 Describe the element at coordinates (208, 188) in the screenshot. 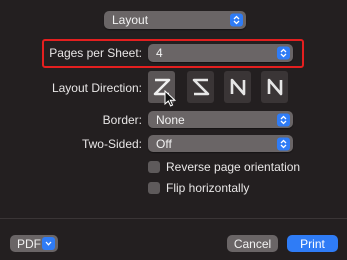

I see `flip-horizontally-label: Flip horizontally` at that location.